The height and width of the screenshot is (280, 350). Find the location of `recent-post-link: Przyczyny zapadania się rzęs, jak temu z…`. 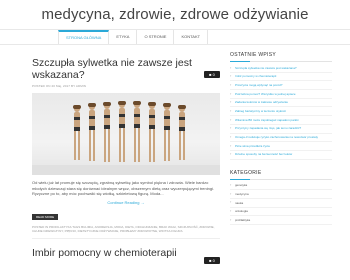

recent-post-link: Przyczyny zapadania się rzęs, jak temu z… is located at coordinates (281, 129).